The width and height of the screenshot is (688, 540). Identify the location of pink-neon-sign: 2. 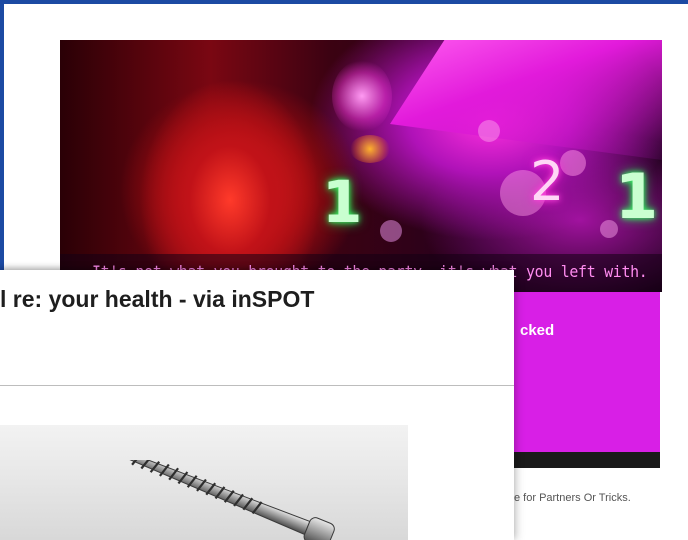
(547, 181).